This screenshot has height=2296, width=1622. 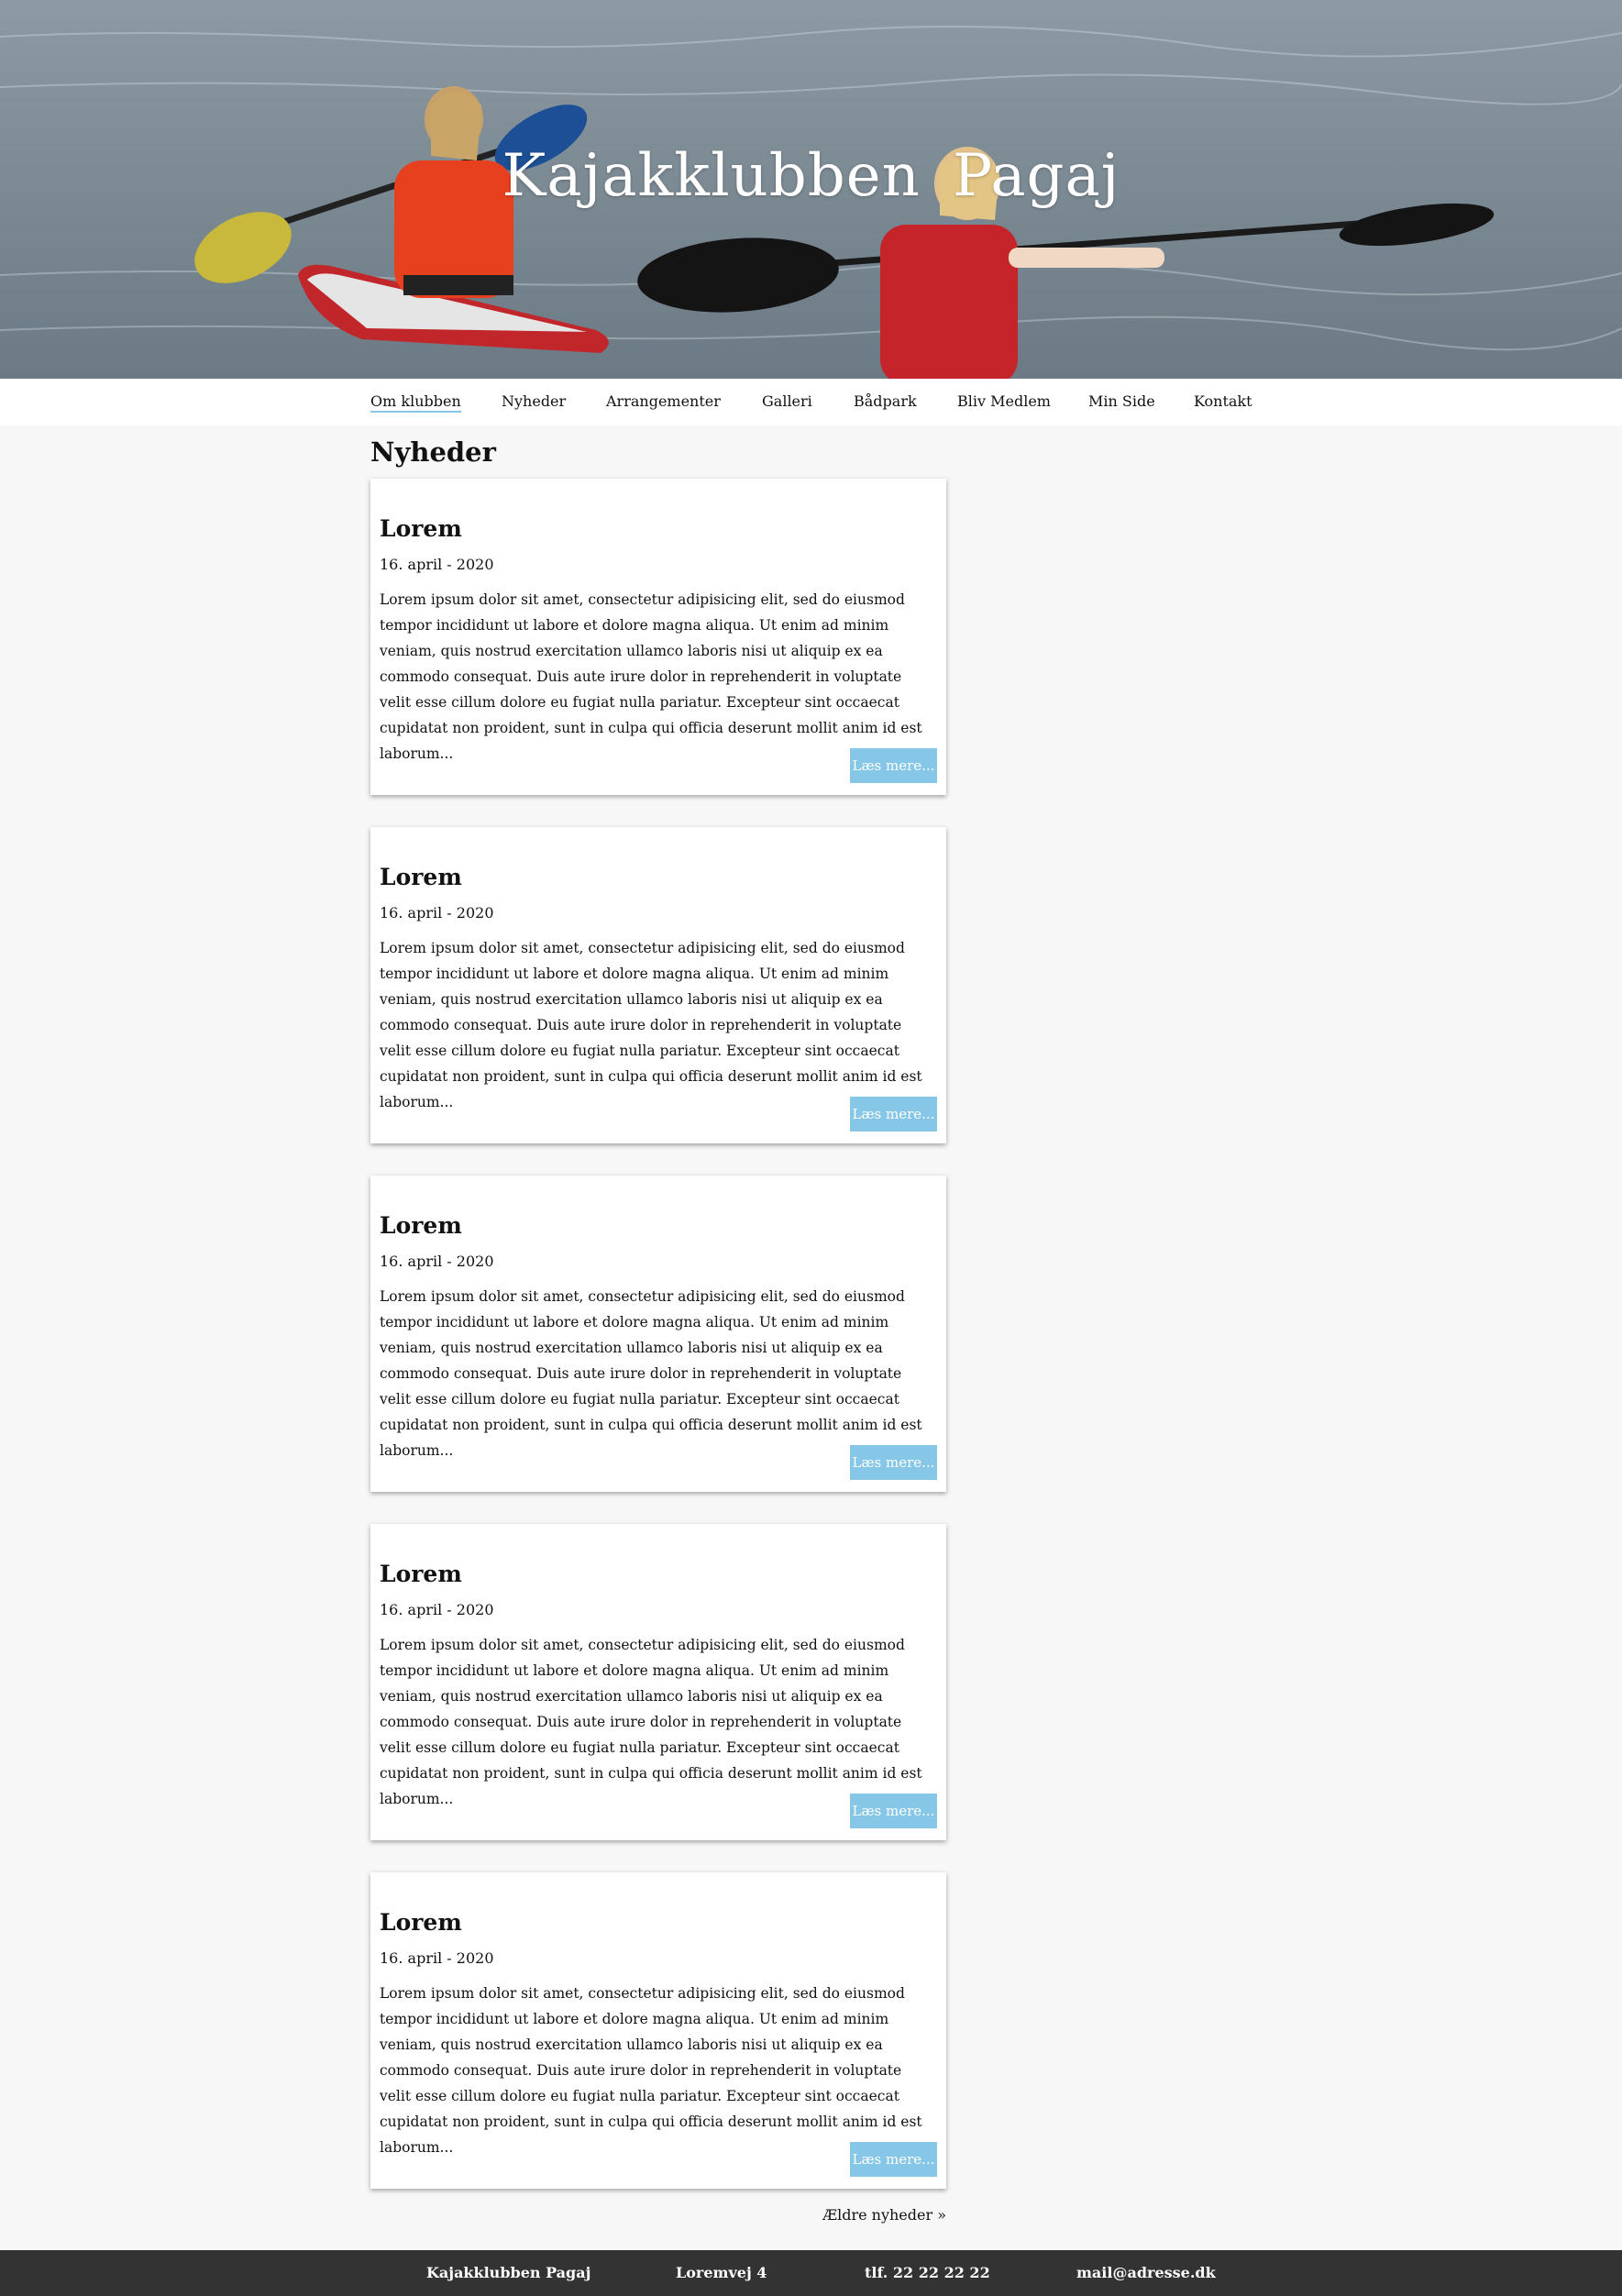 What do you see at coordinates (534, 401) in the screenshot?
I see `nav-item-nyheder: Nyheder` at bounding box center [534, 401].